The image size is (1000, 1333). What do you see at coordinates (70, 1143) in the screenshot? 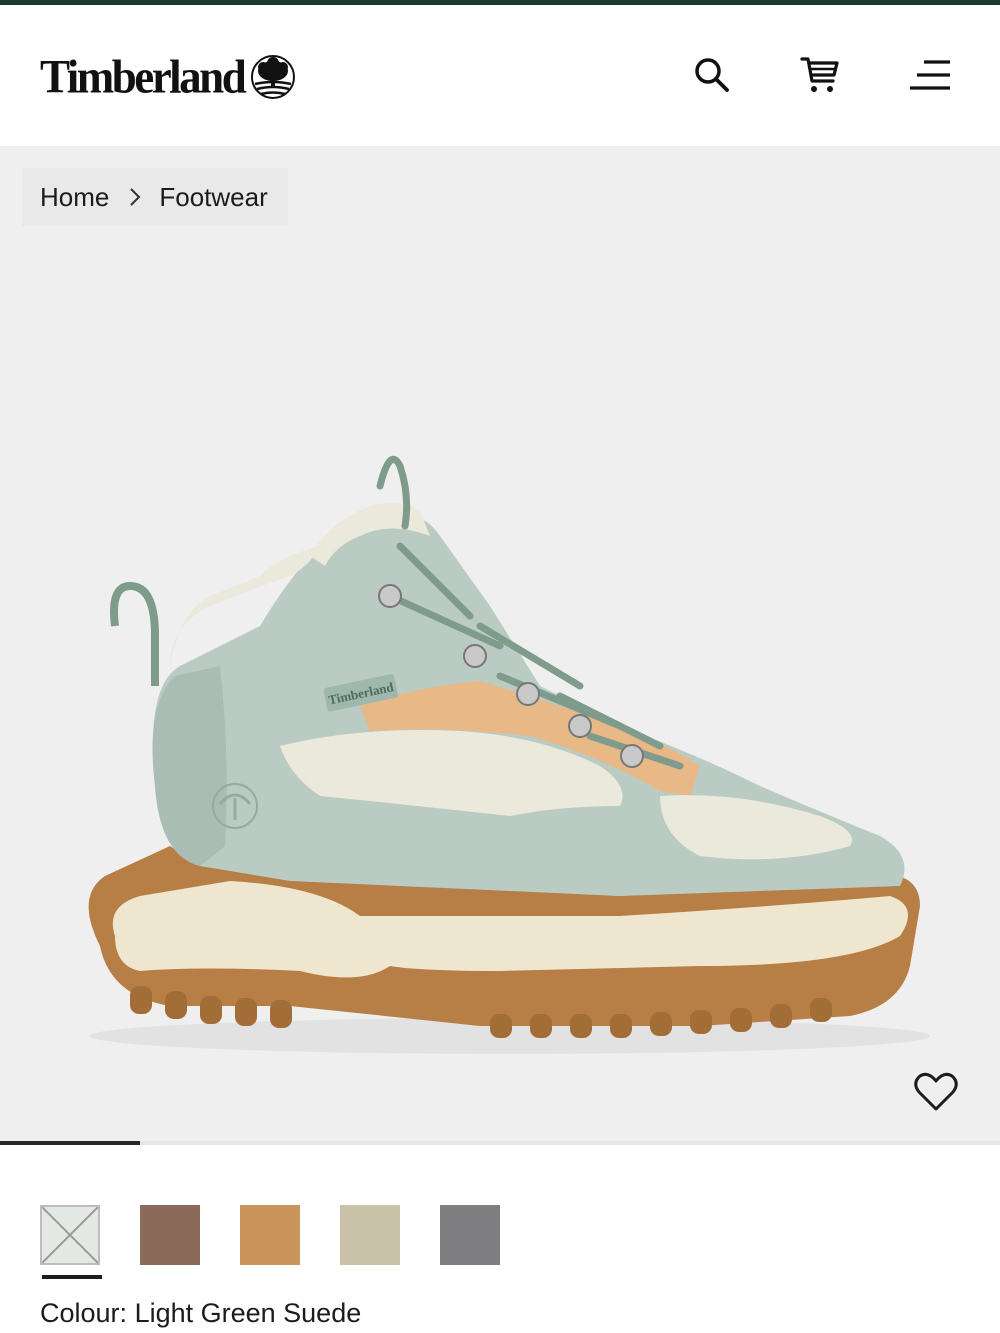
I see `gallery-progress-fill` at bounding box center [70, 1143].